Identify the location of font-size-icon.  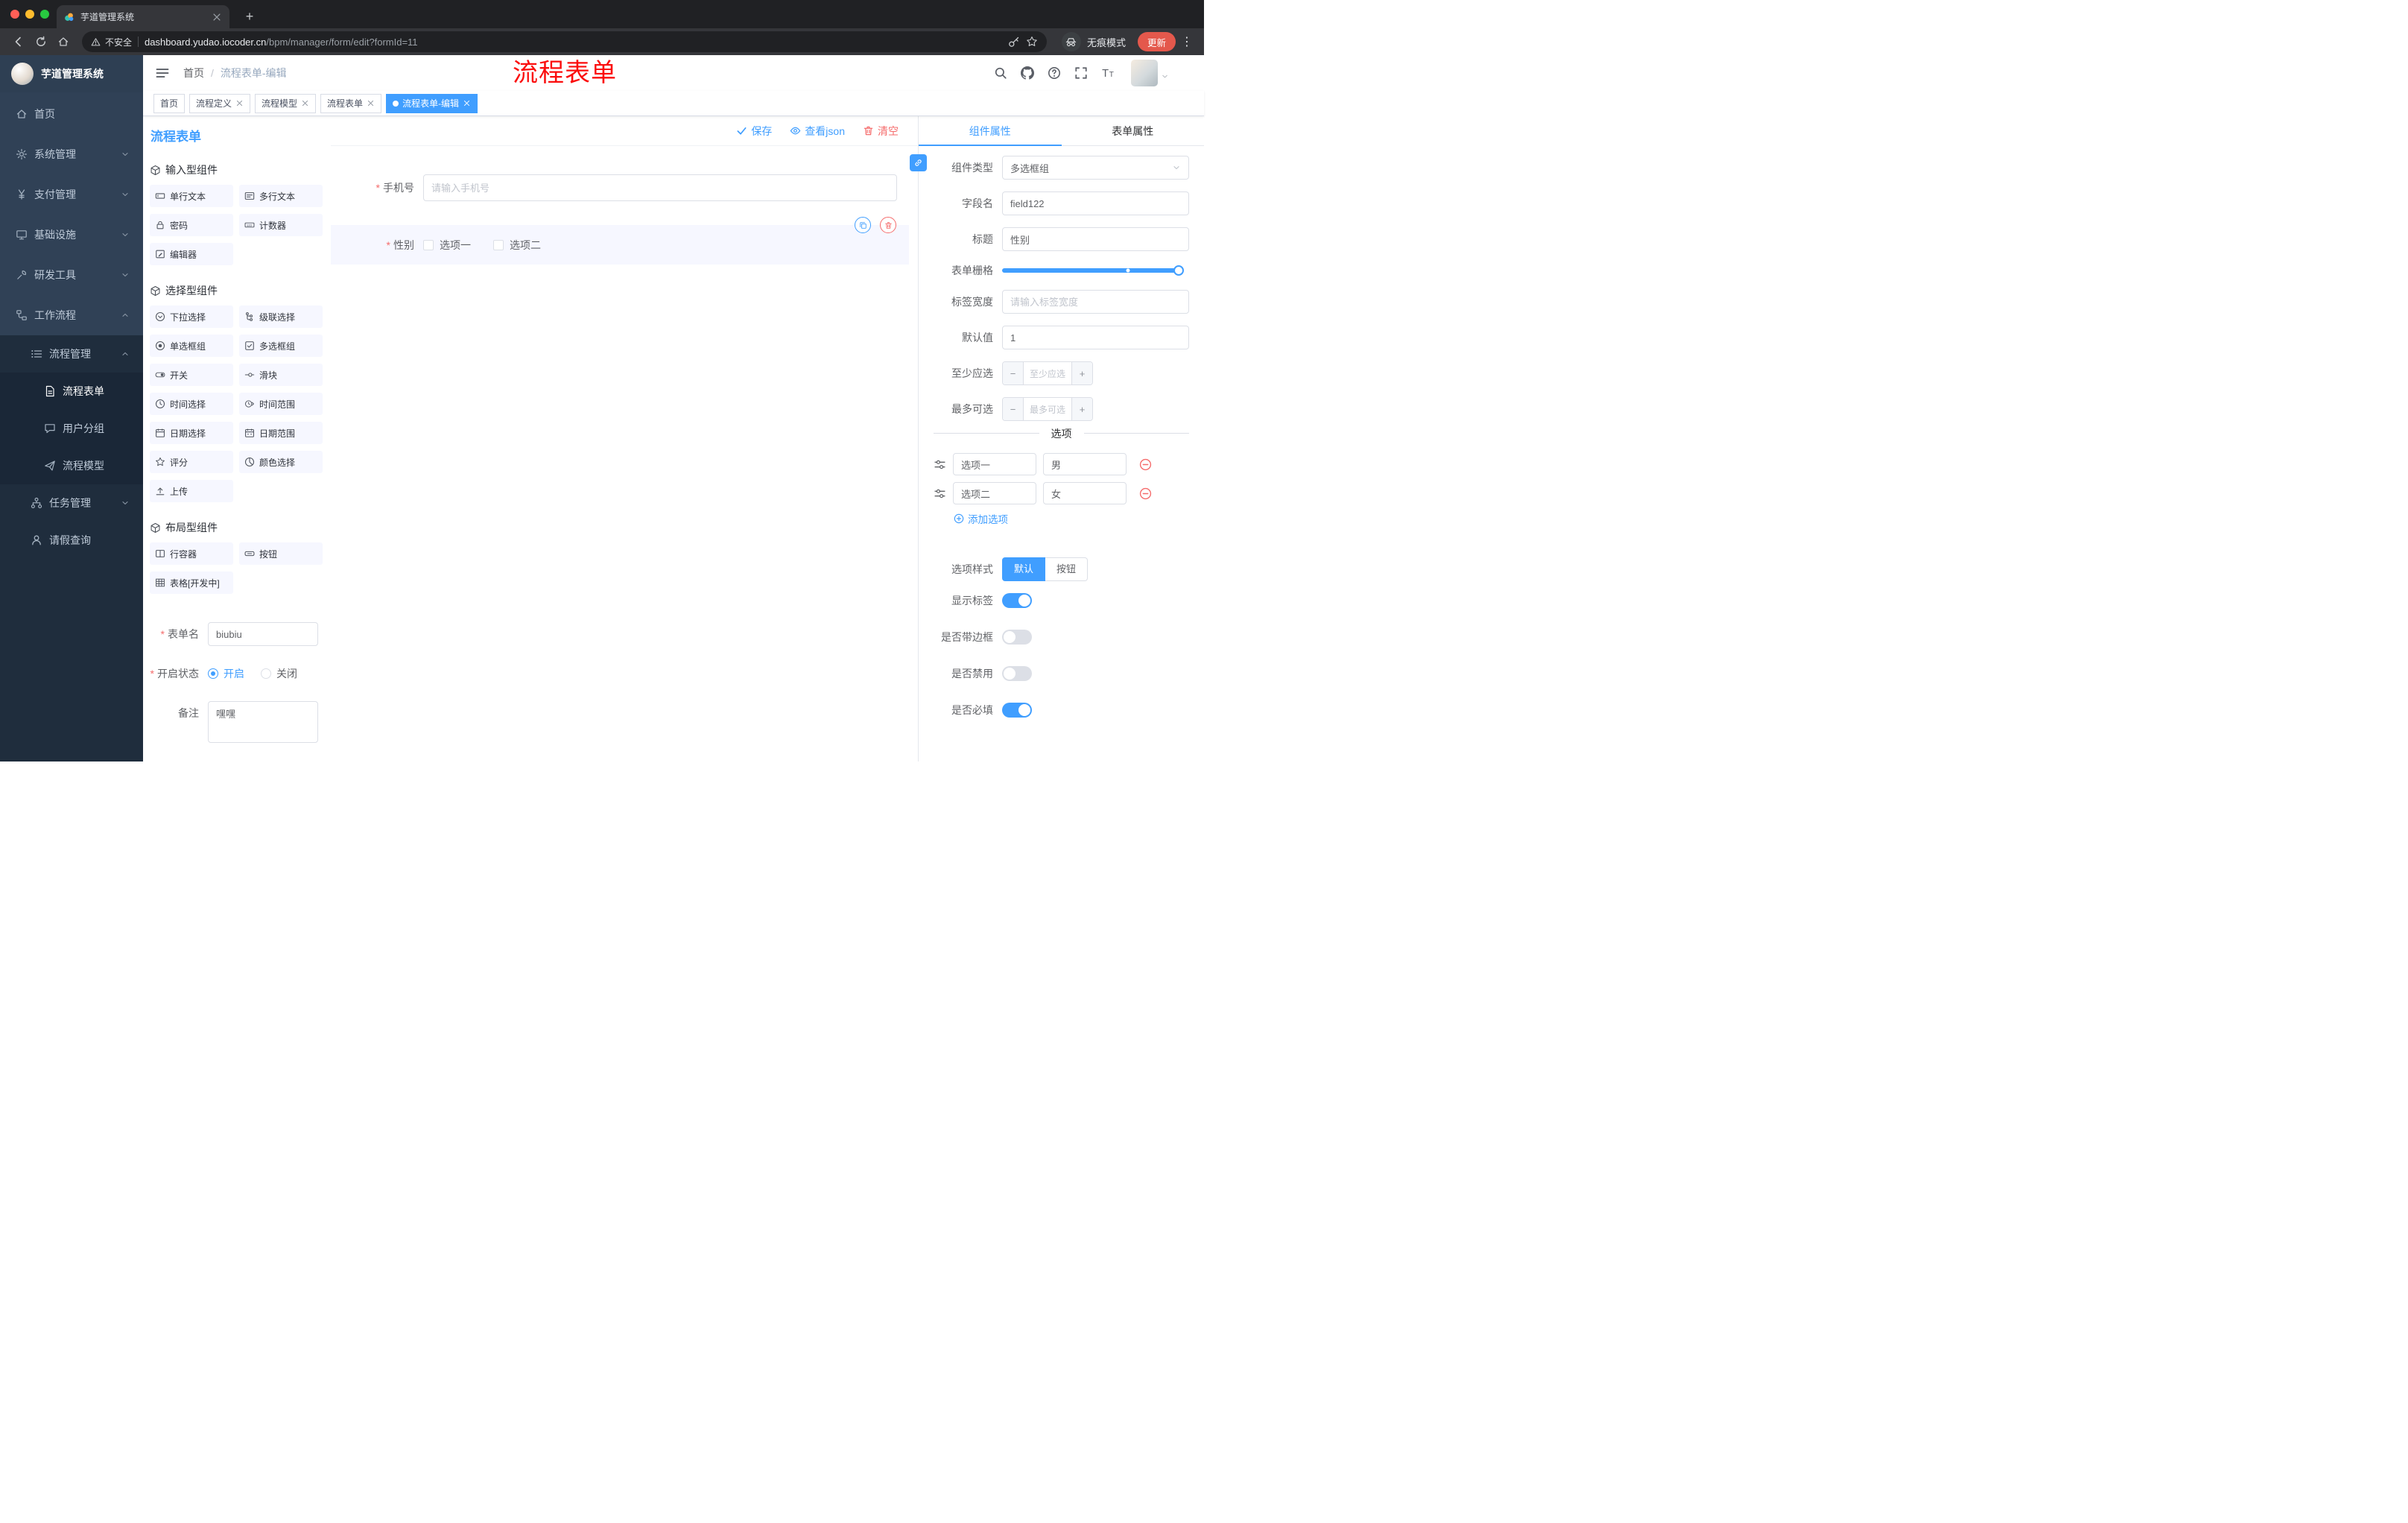
(1108, 73).